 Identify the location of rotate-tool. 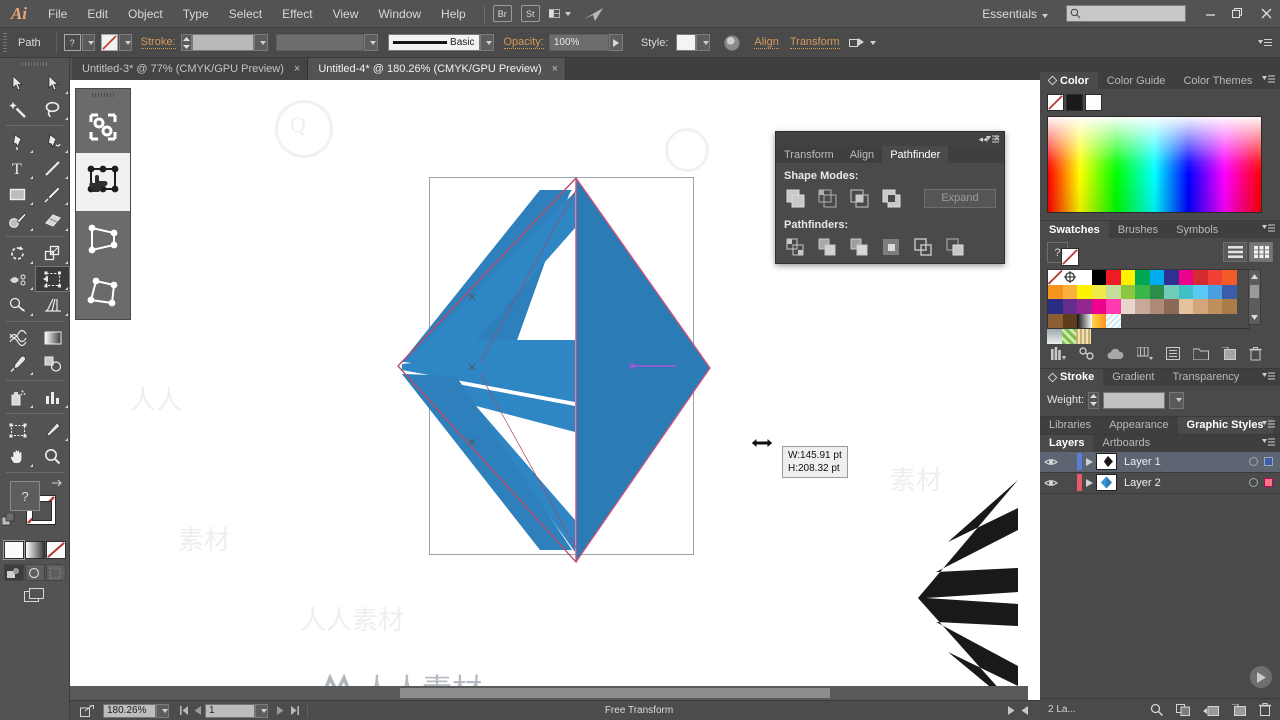
(17, 253).